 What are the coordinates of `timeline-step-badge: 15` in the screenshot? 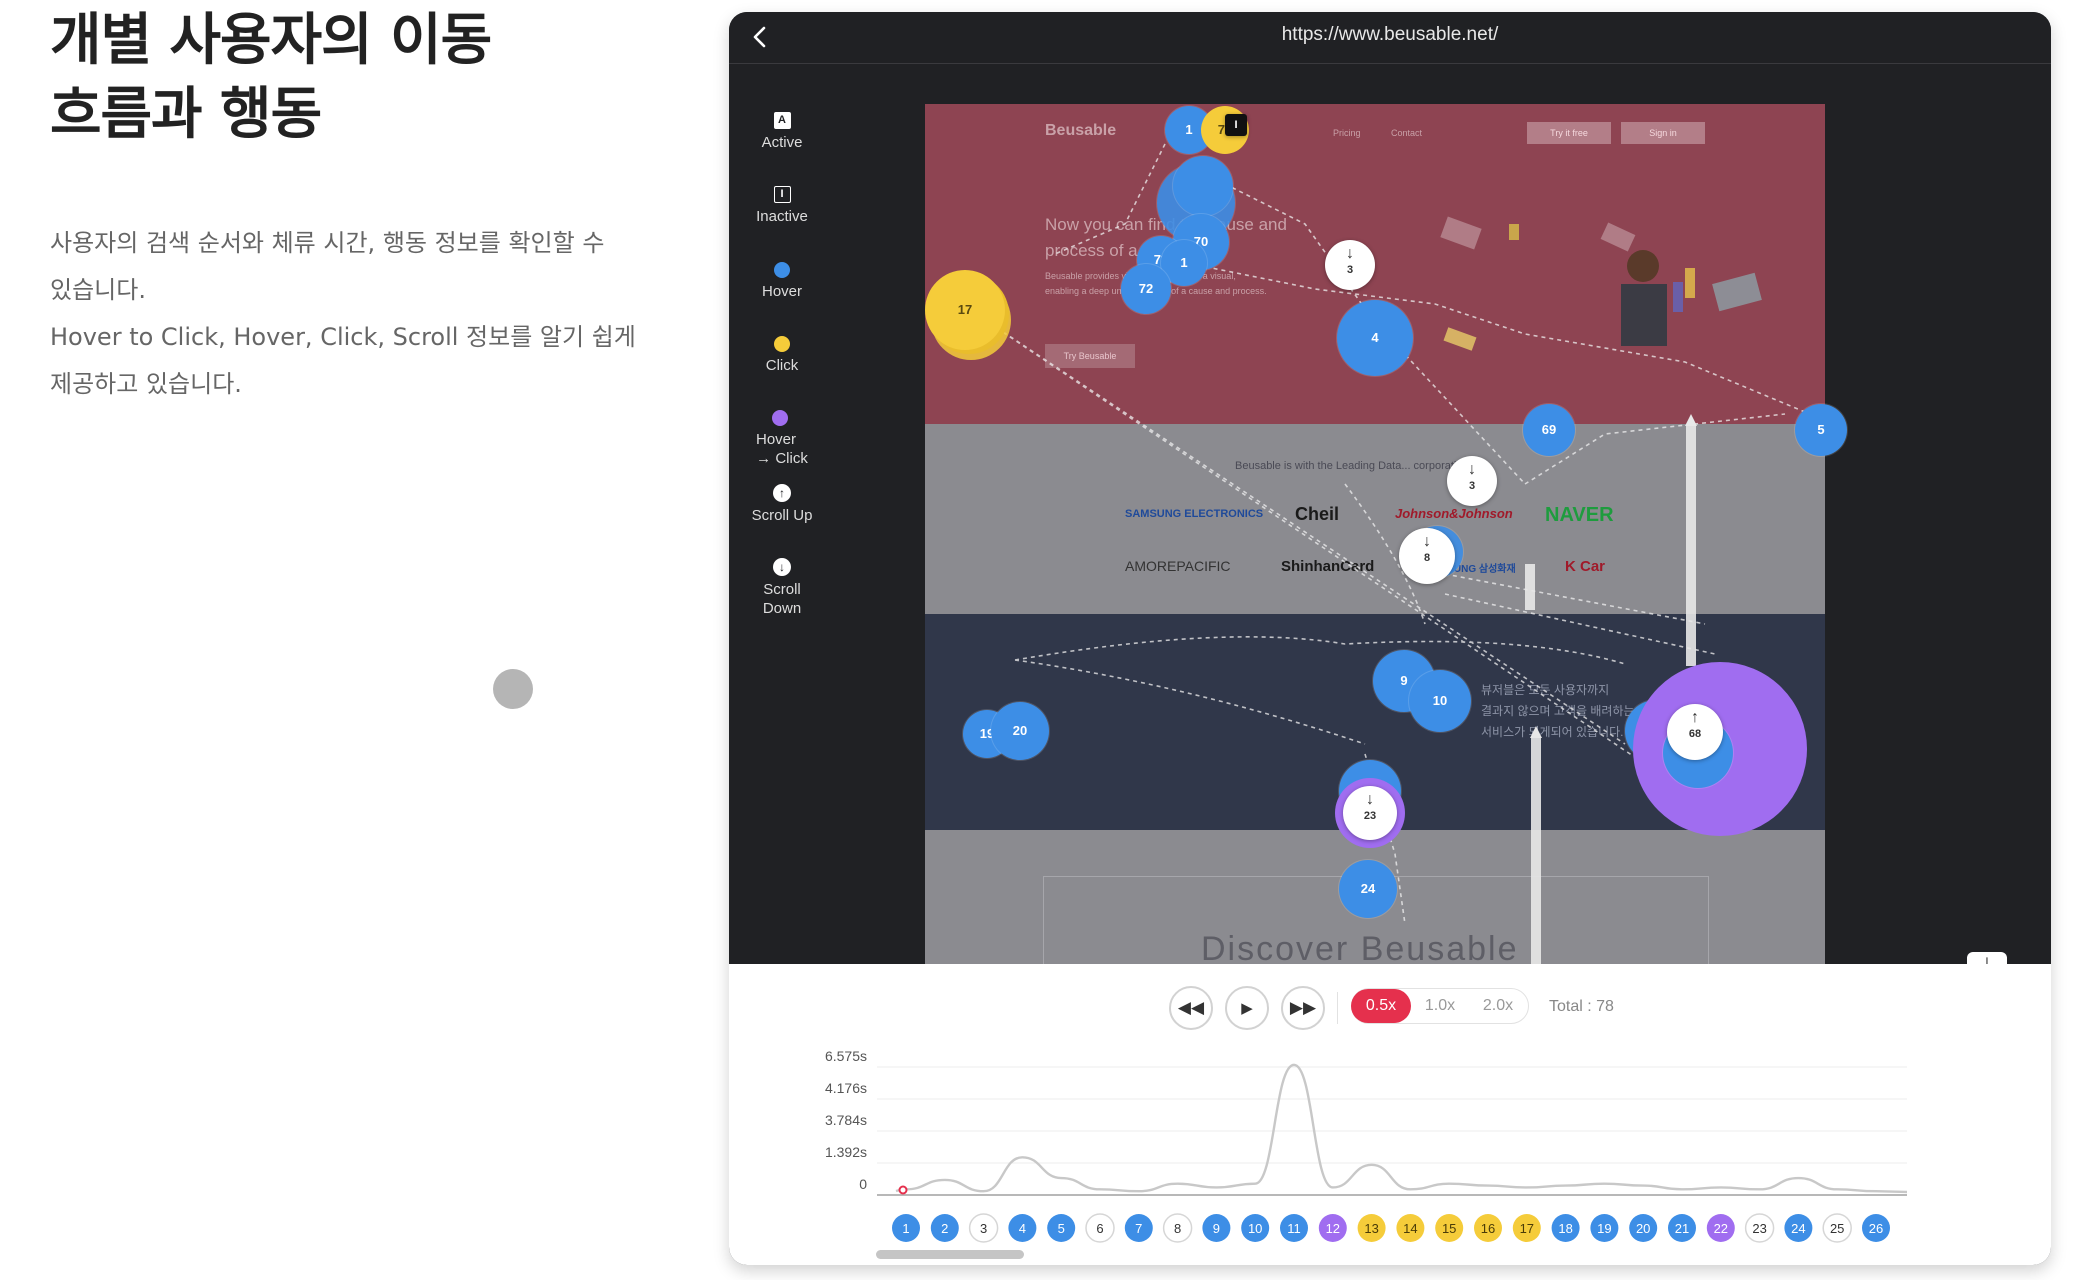 It's located at (1449, 1228).